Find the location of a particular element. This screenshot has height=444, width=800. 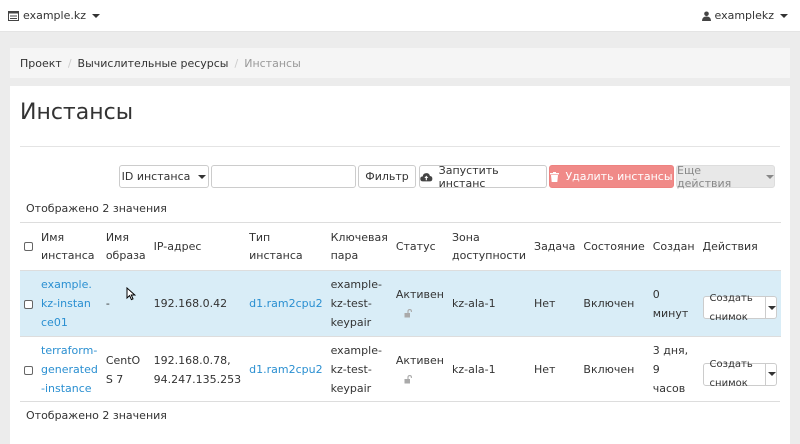

breadcrumb-item-compute: Вычислительные ресурсы is located at coordinates (153, 63).